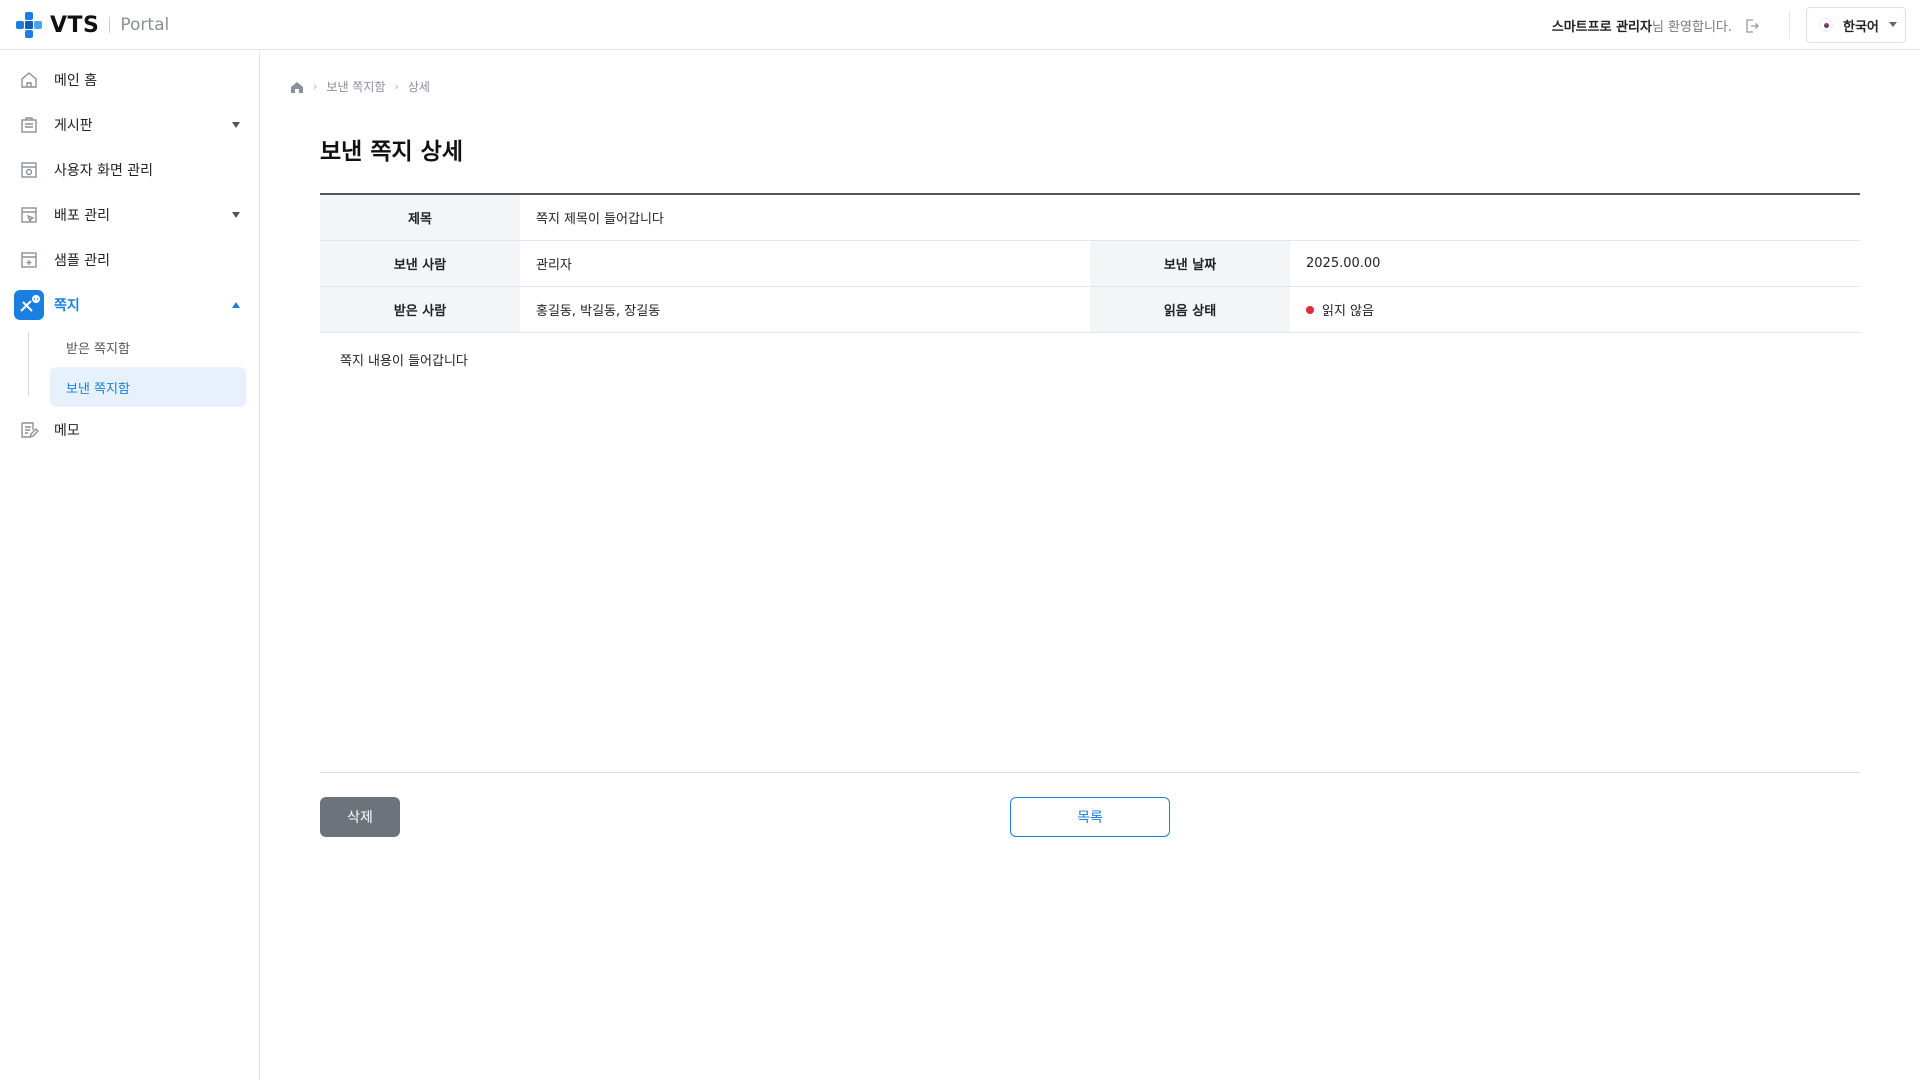  I want to click on screen-settings-icon, so click(29, 170).